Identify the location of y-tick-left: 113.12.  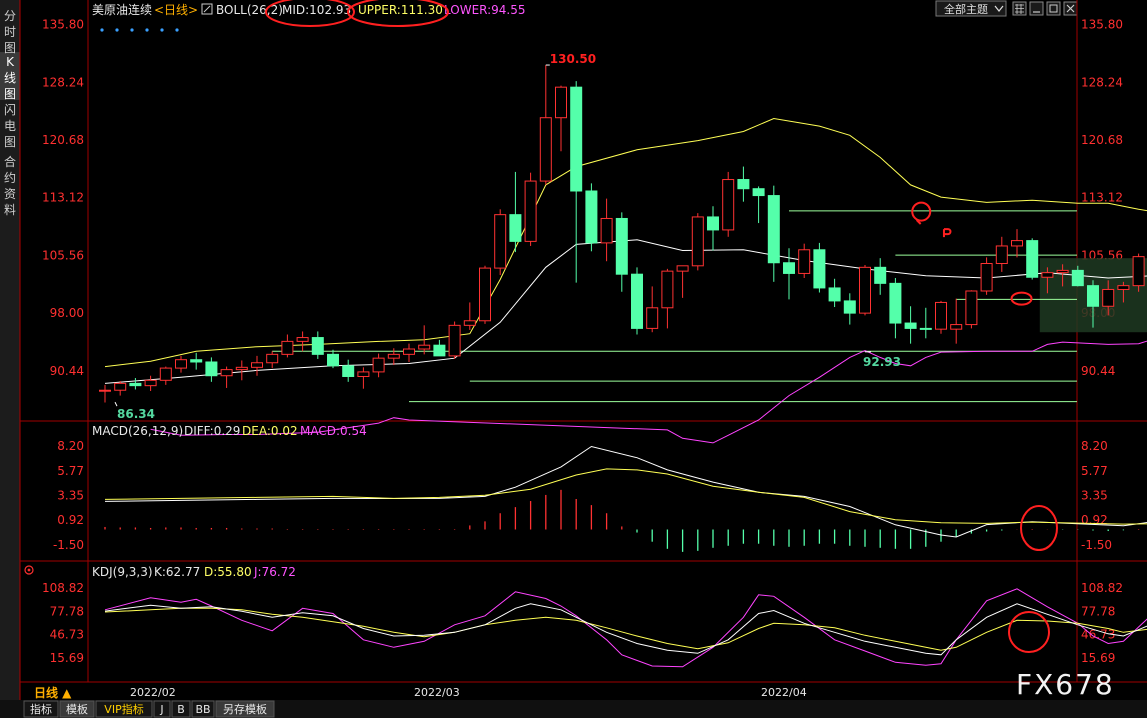
(63, 198).